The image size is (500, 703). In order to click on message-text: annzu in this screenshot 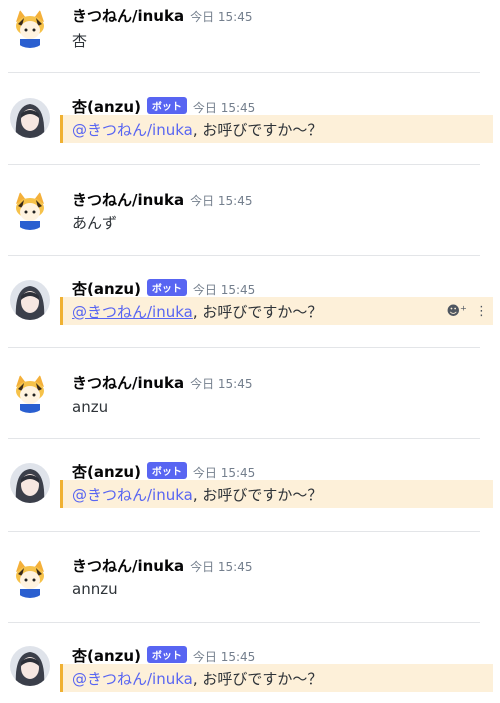, I will do `click(95, 589)`.